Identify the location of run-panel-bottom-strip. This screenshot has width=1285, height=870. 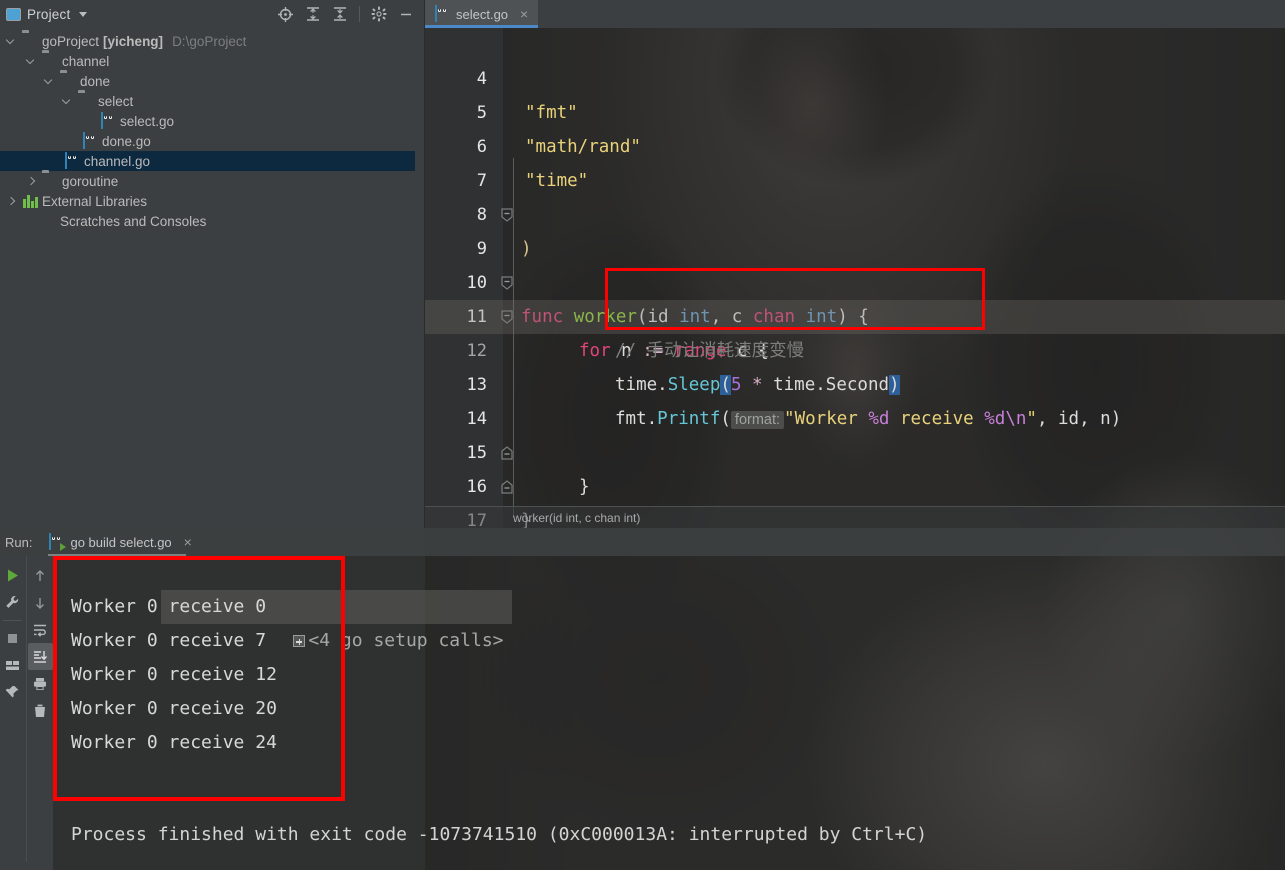
(26, 866).